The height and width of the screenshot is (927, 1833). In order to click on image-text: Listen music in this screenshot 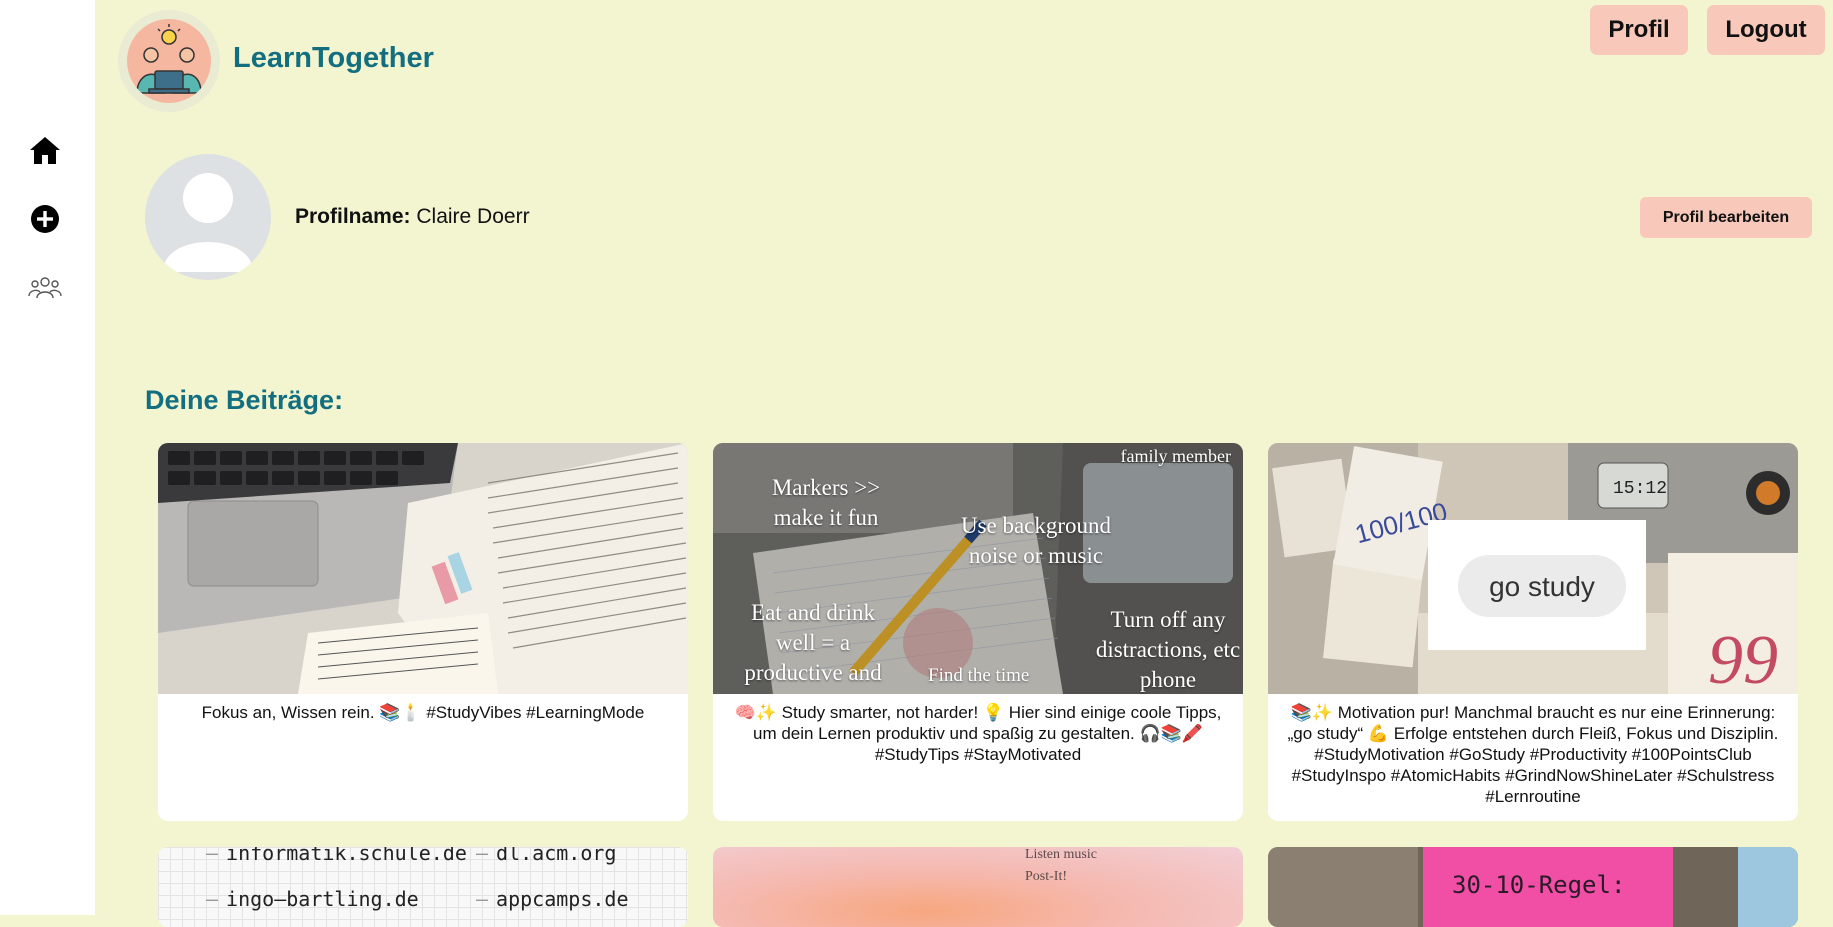, I will do `click(1061, 854)`.